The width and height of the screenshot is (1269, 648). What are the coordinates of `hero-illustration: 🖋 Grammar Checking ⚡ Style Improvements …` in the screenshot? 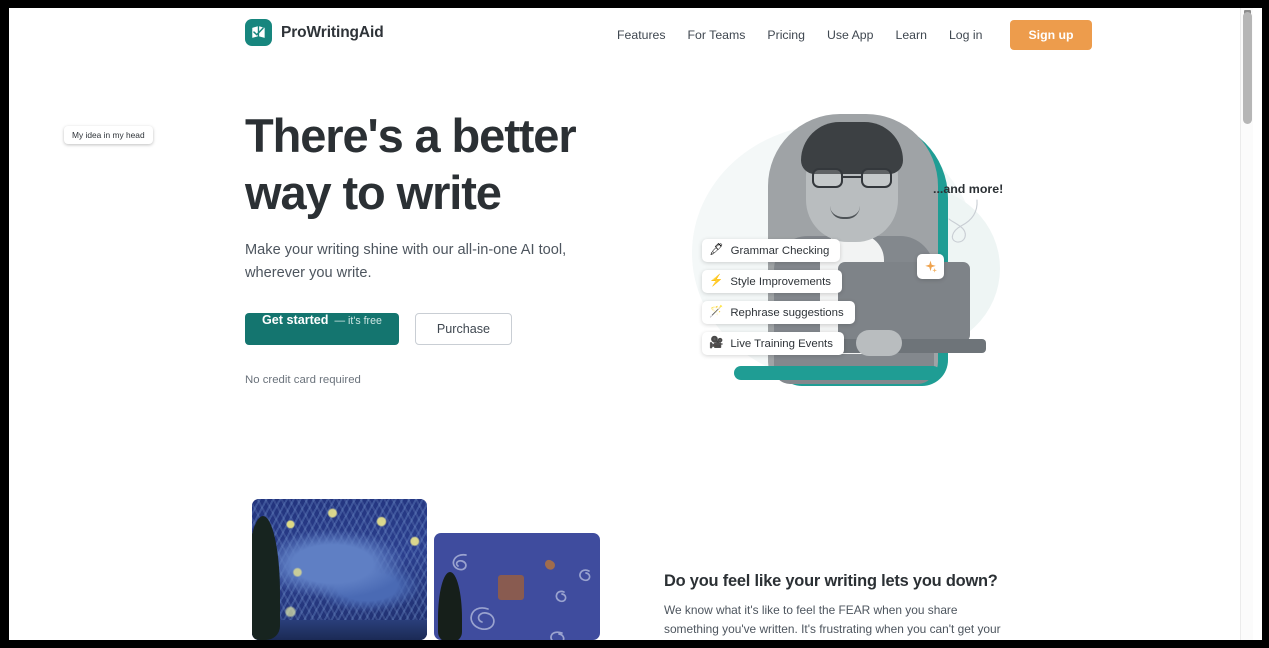 It's located at (840, 246).